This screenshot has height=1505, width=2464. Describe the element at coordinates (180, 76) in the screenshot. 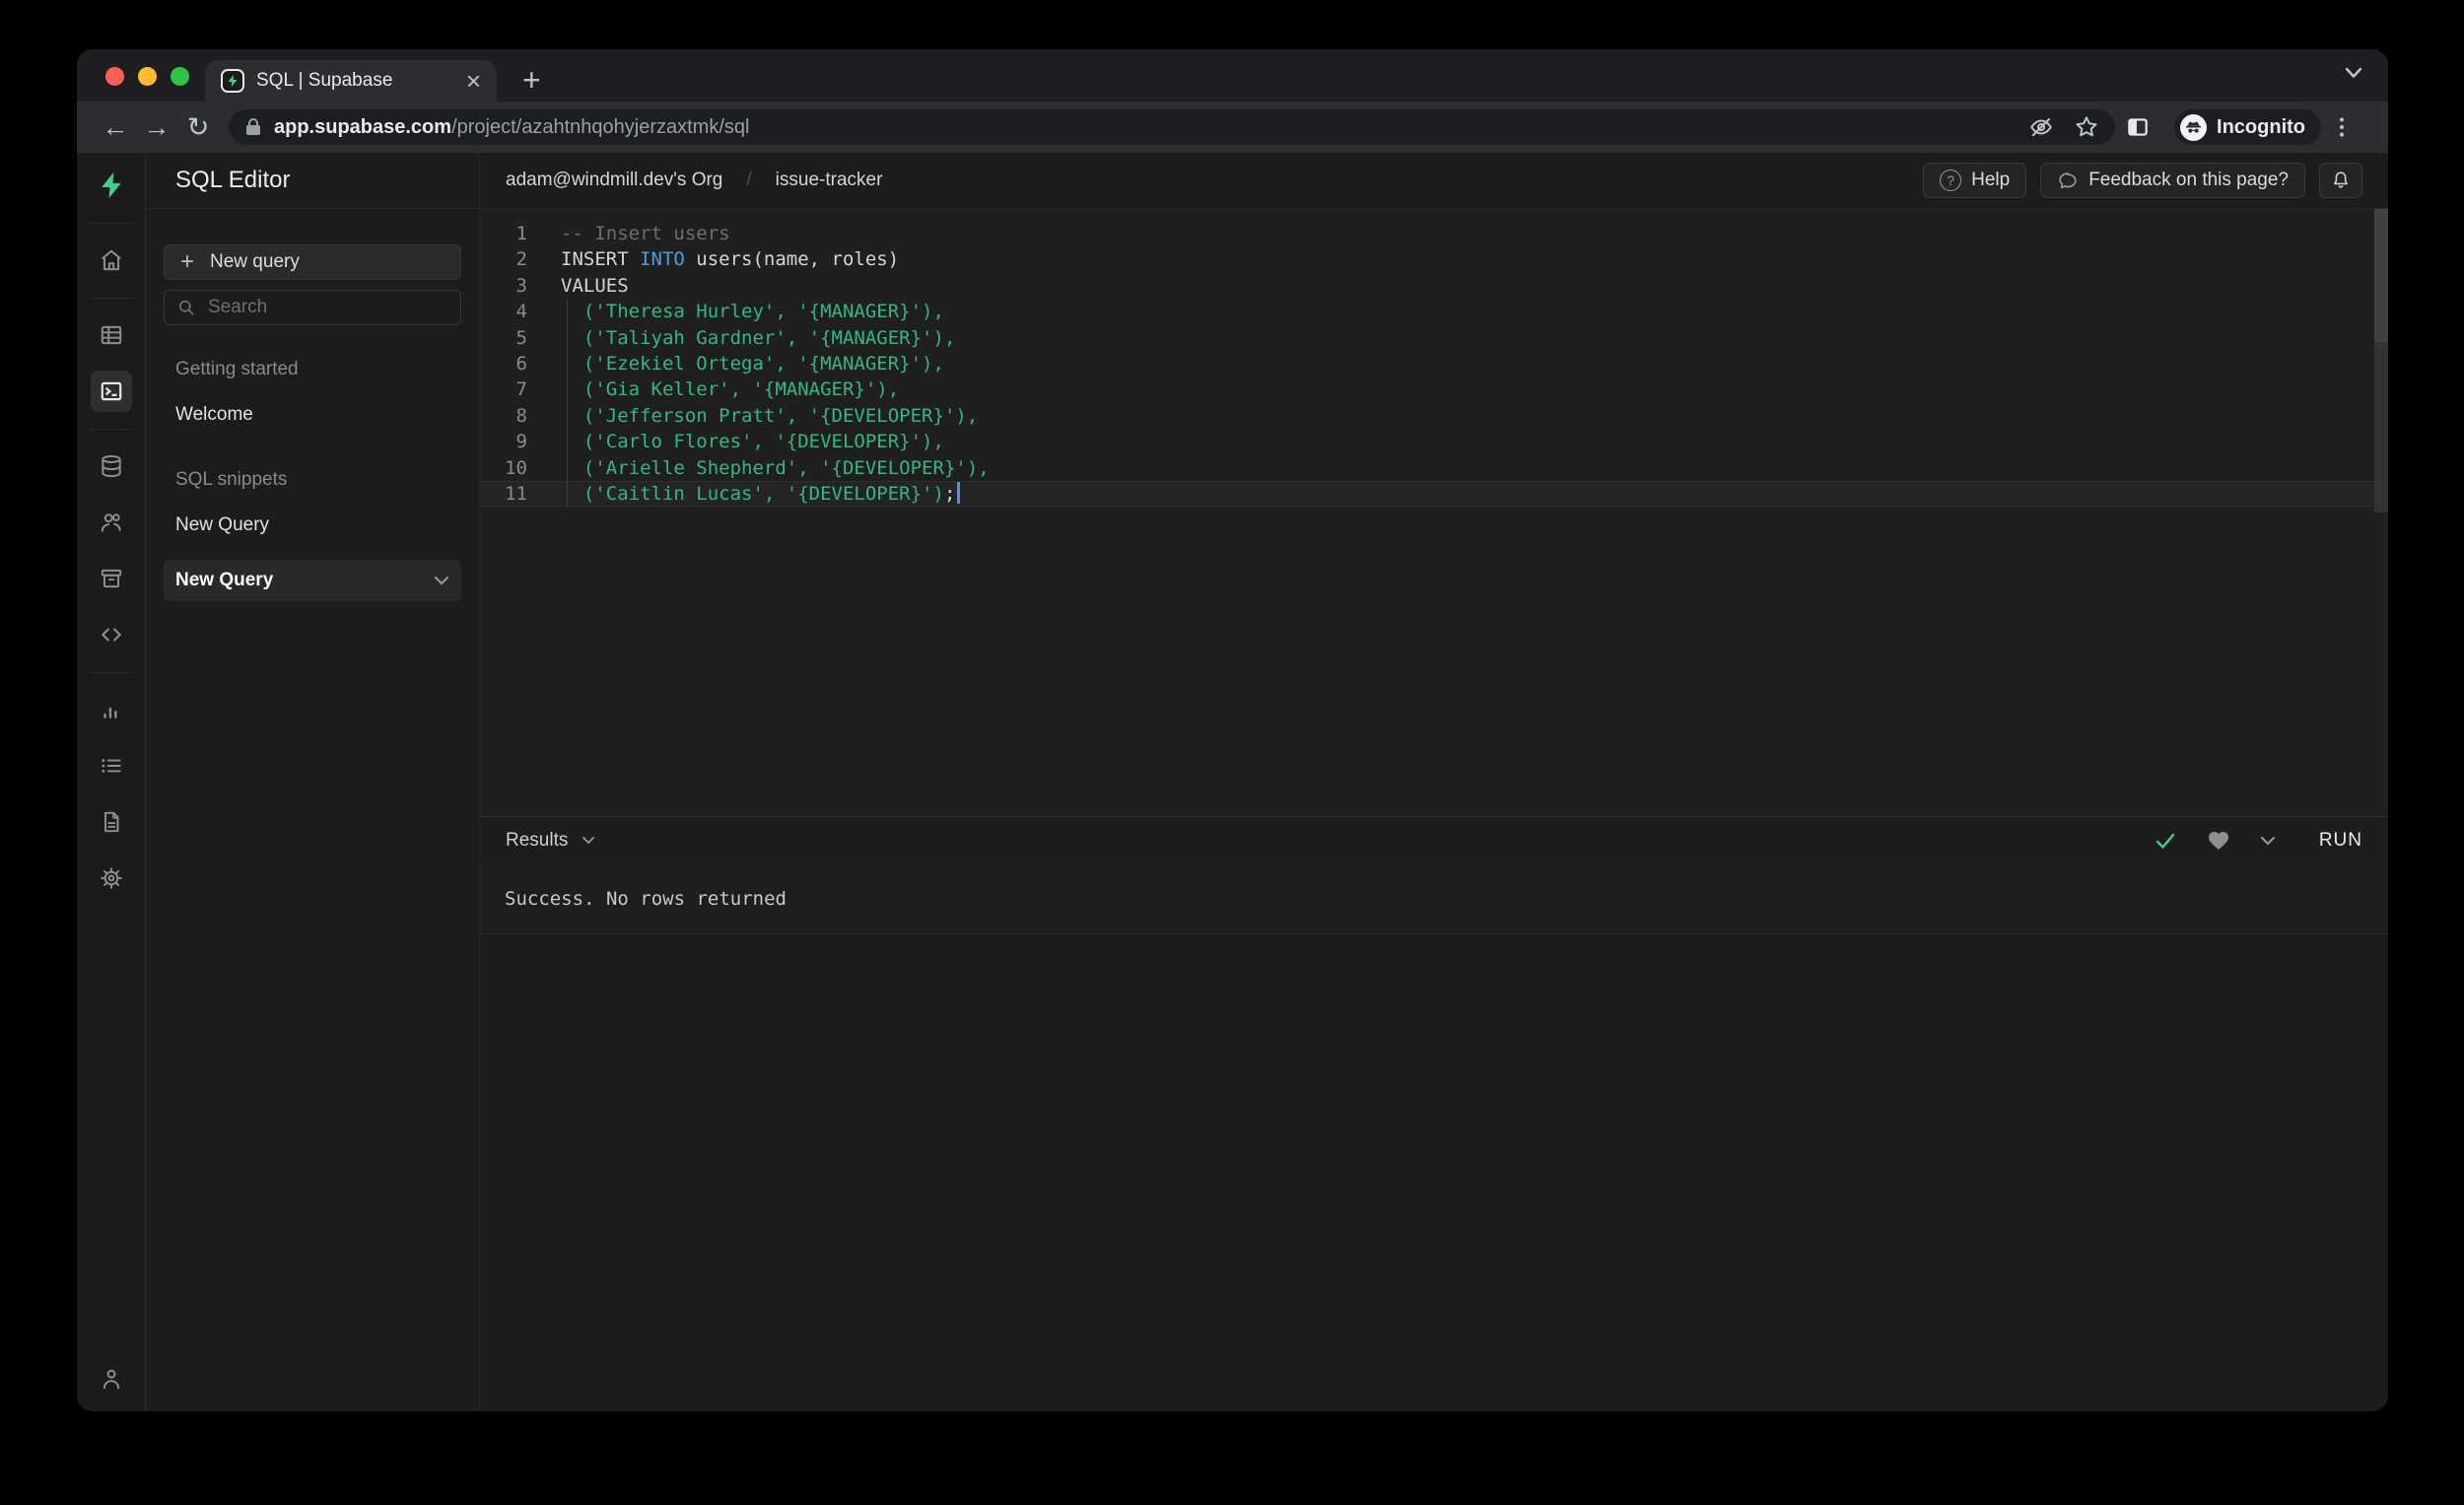

I see `maximize-window-button` at that location.